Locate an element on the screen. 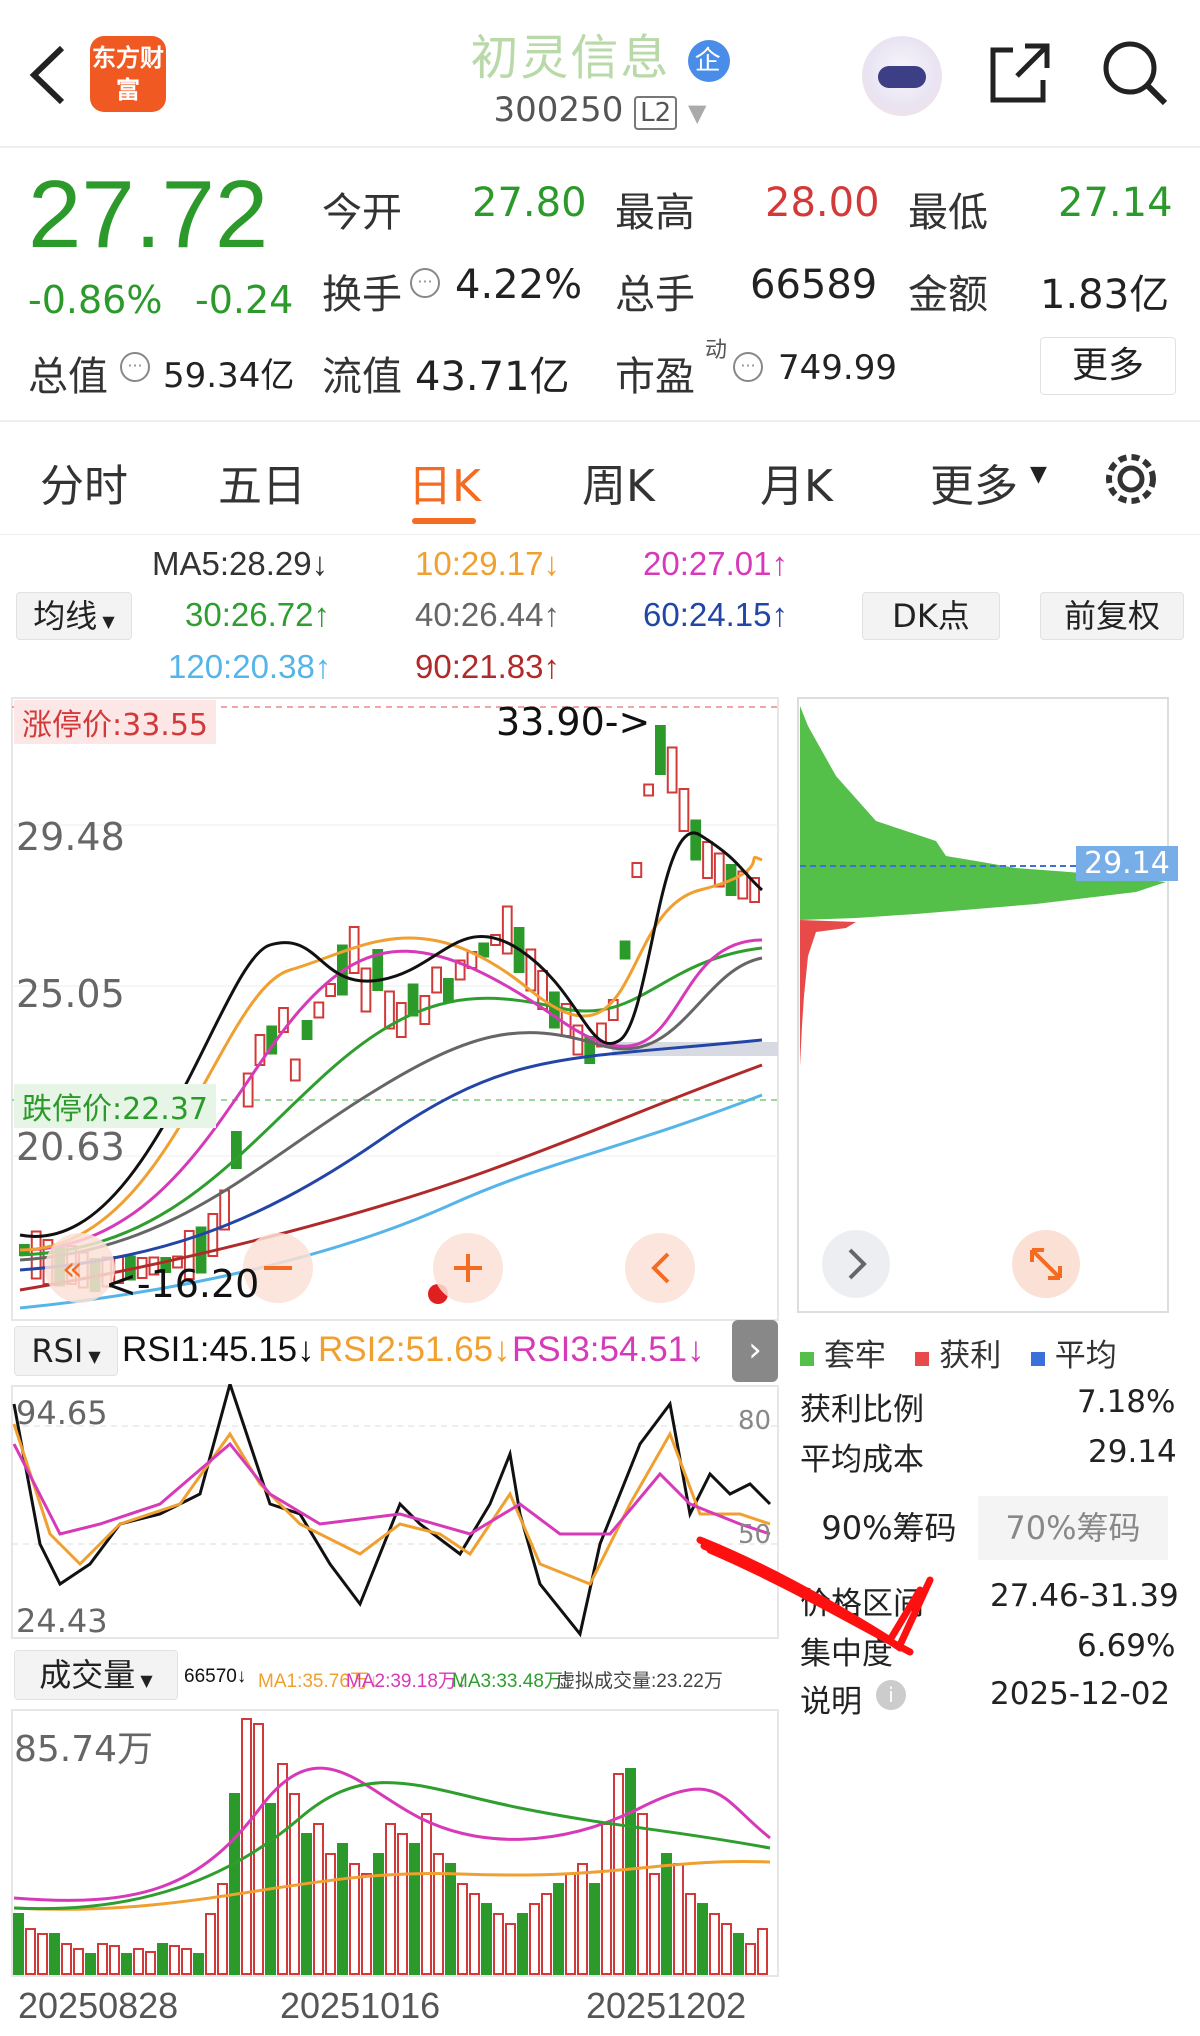 The height and width of the screenshot is (2036, 1200). share-icon is located at coordinates (1020, 73).